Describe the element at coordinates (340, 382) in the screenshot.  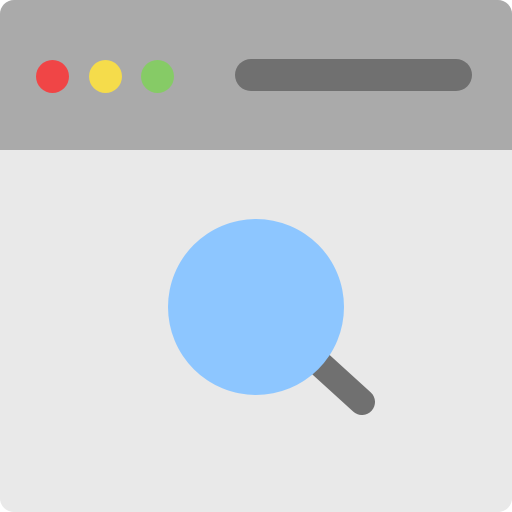
I see `magnifying-glass-handle` at that location.